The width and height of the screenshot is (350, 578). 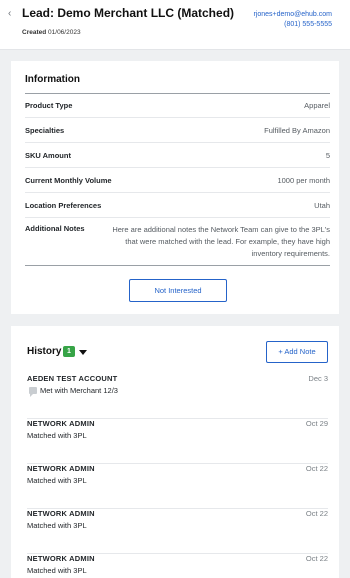 What do you see at coordinates (303, 180) in the screenshot?
I see `info-row-value: 1000 per month` at bounding box center [303, 180].